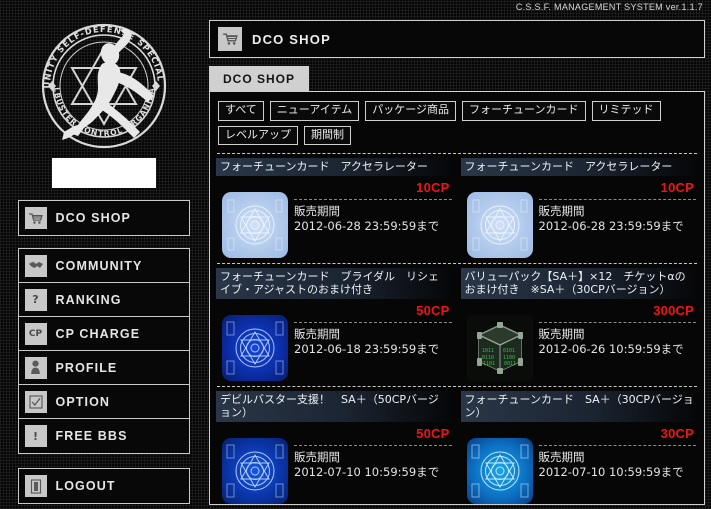 This screenshot has height=509, width=711. I want to click on sidebar-item-logout: LOGOUT, so click(103, 486).